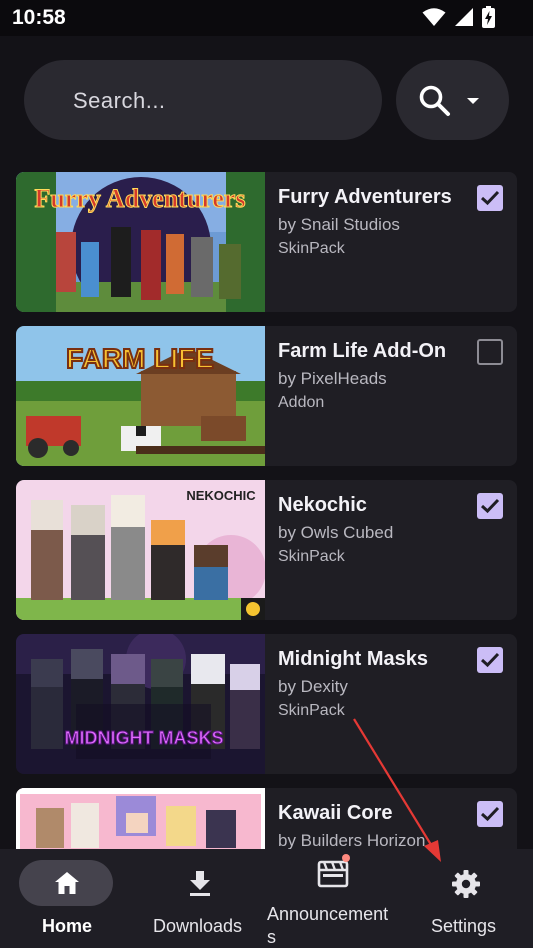 Image resolution: width=533 pixels, height=948 pixels. What do you see at coordinates (488, 17) in the screenshot?
I see `battery-charging-icon` at bounding box center [488, 17].